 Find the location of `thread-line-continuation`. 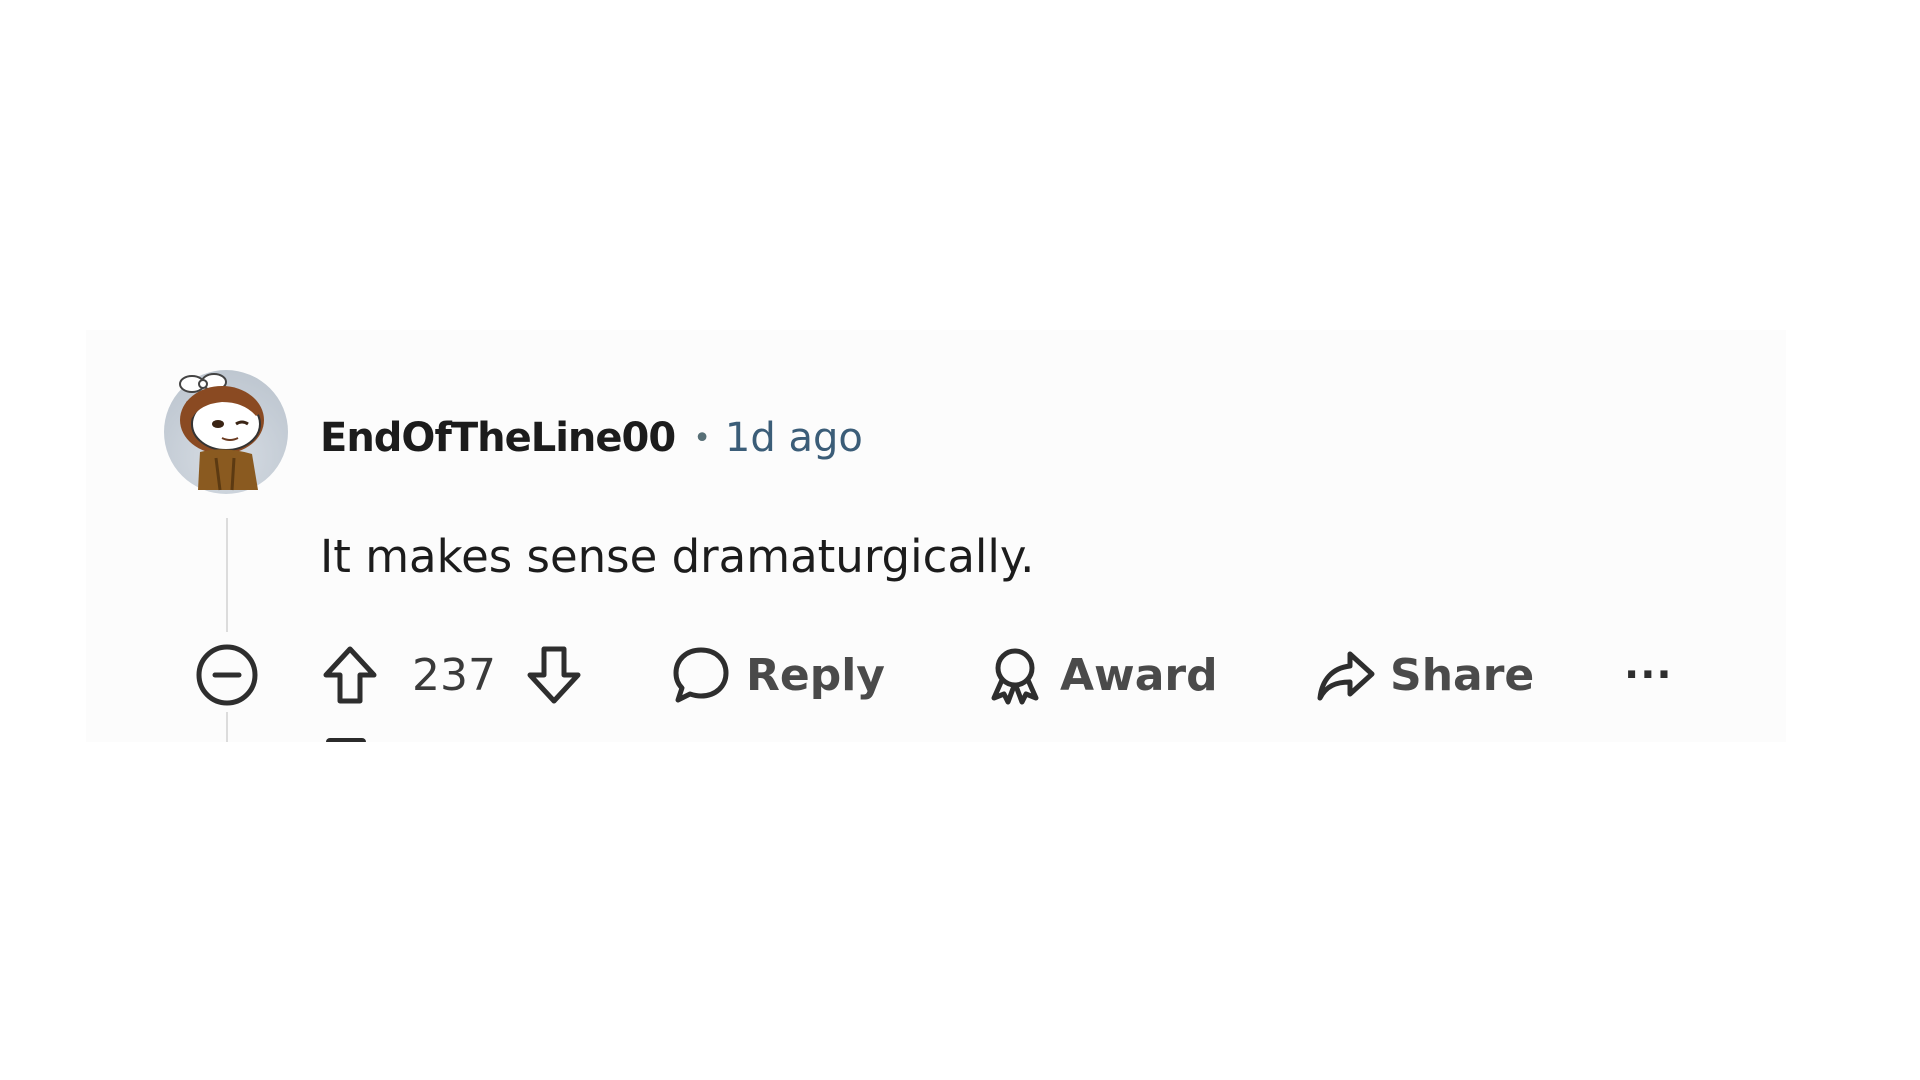

thread-line-continuation is located at coordinates (227, 727).